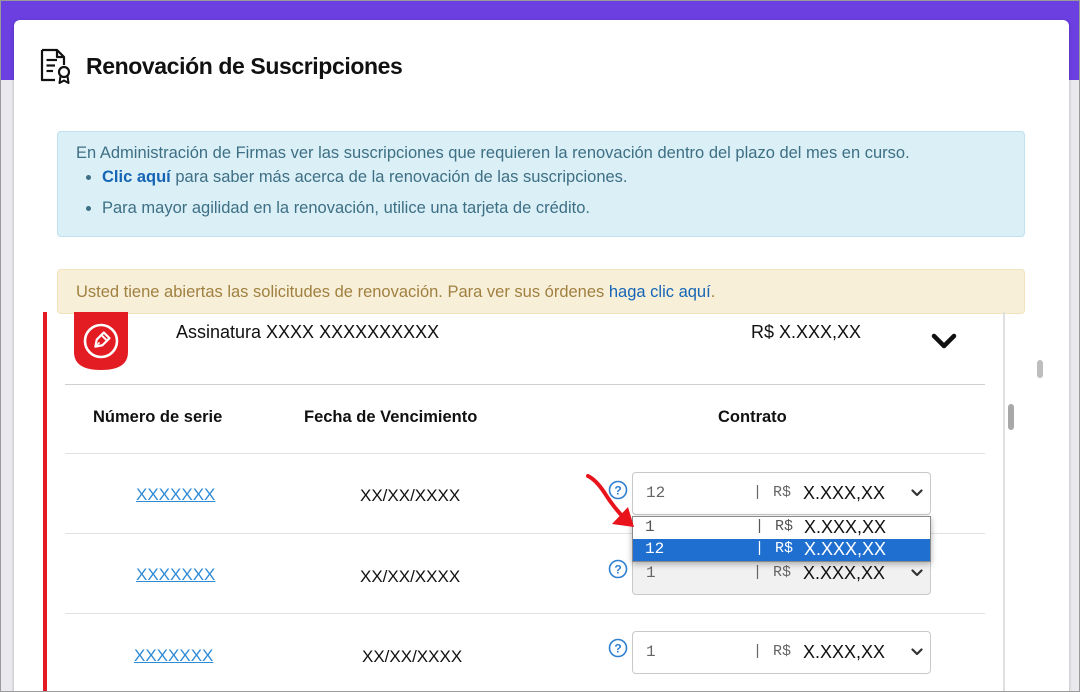 This screenshot has width=1080, height=692. Describe the element at coordinates (655, 549) in the screenshot. I see `option-term: 12` at that location.